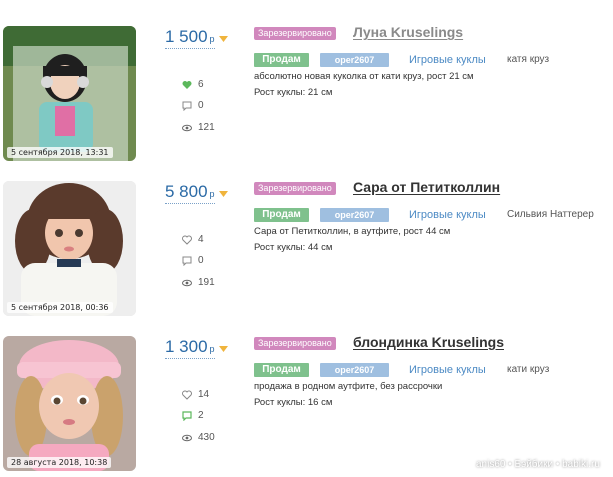 This screenshot has width=613, height=477. I want to click on likes-count: 6, so click(201, 84).